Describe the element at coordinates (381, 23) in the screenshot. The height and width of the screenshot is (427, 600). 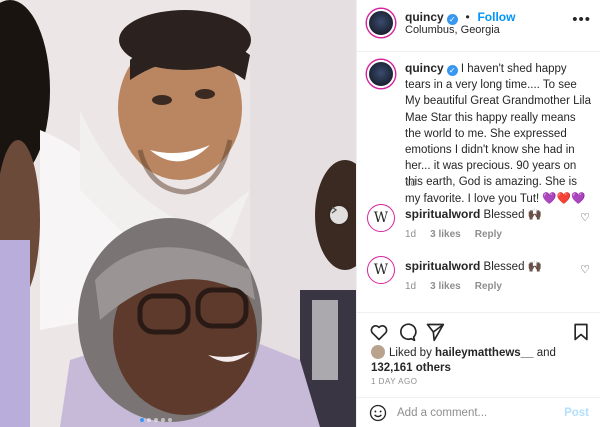
I see `author-avatar` at that location.